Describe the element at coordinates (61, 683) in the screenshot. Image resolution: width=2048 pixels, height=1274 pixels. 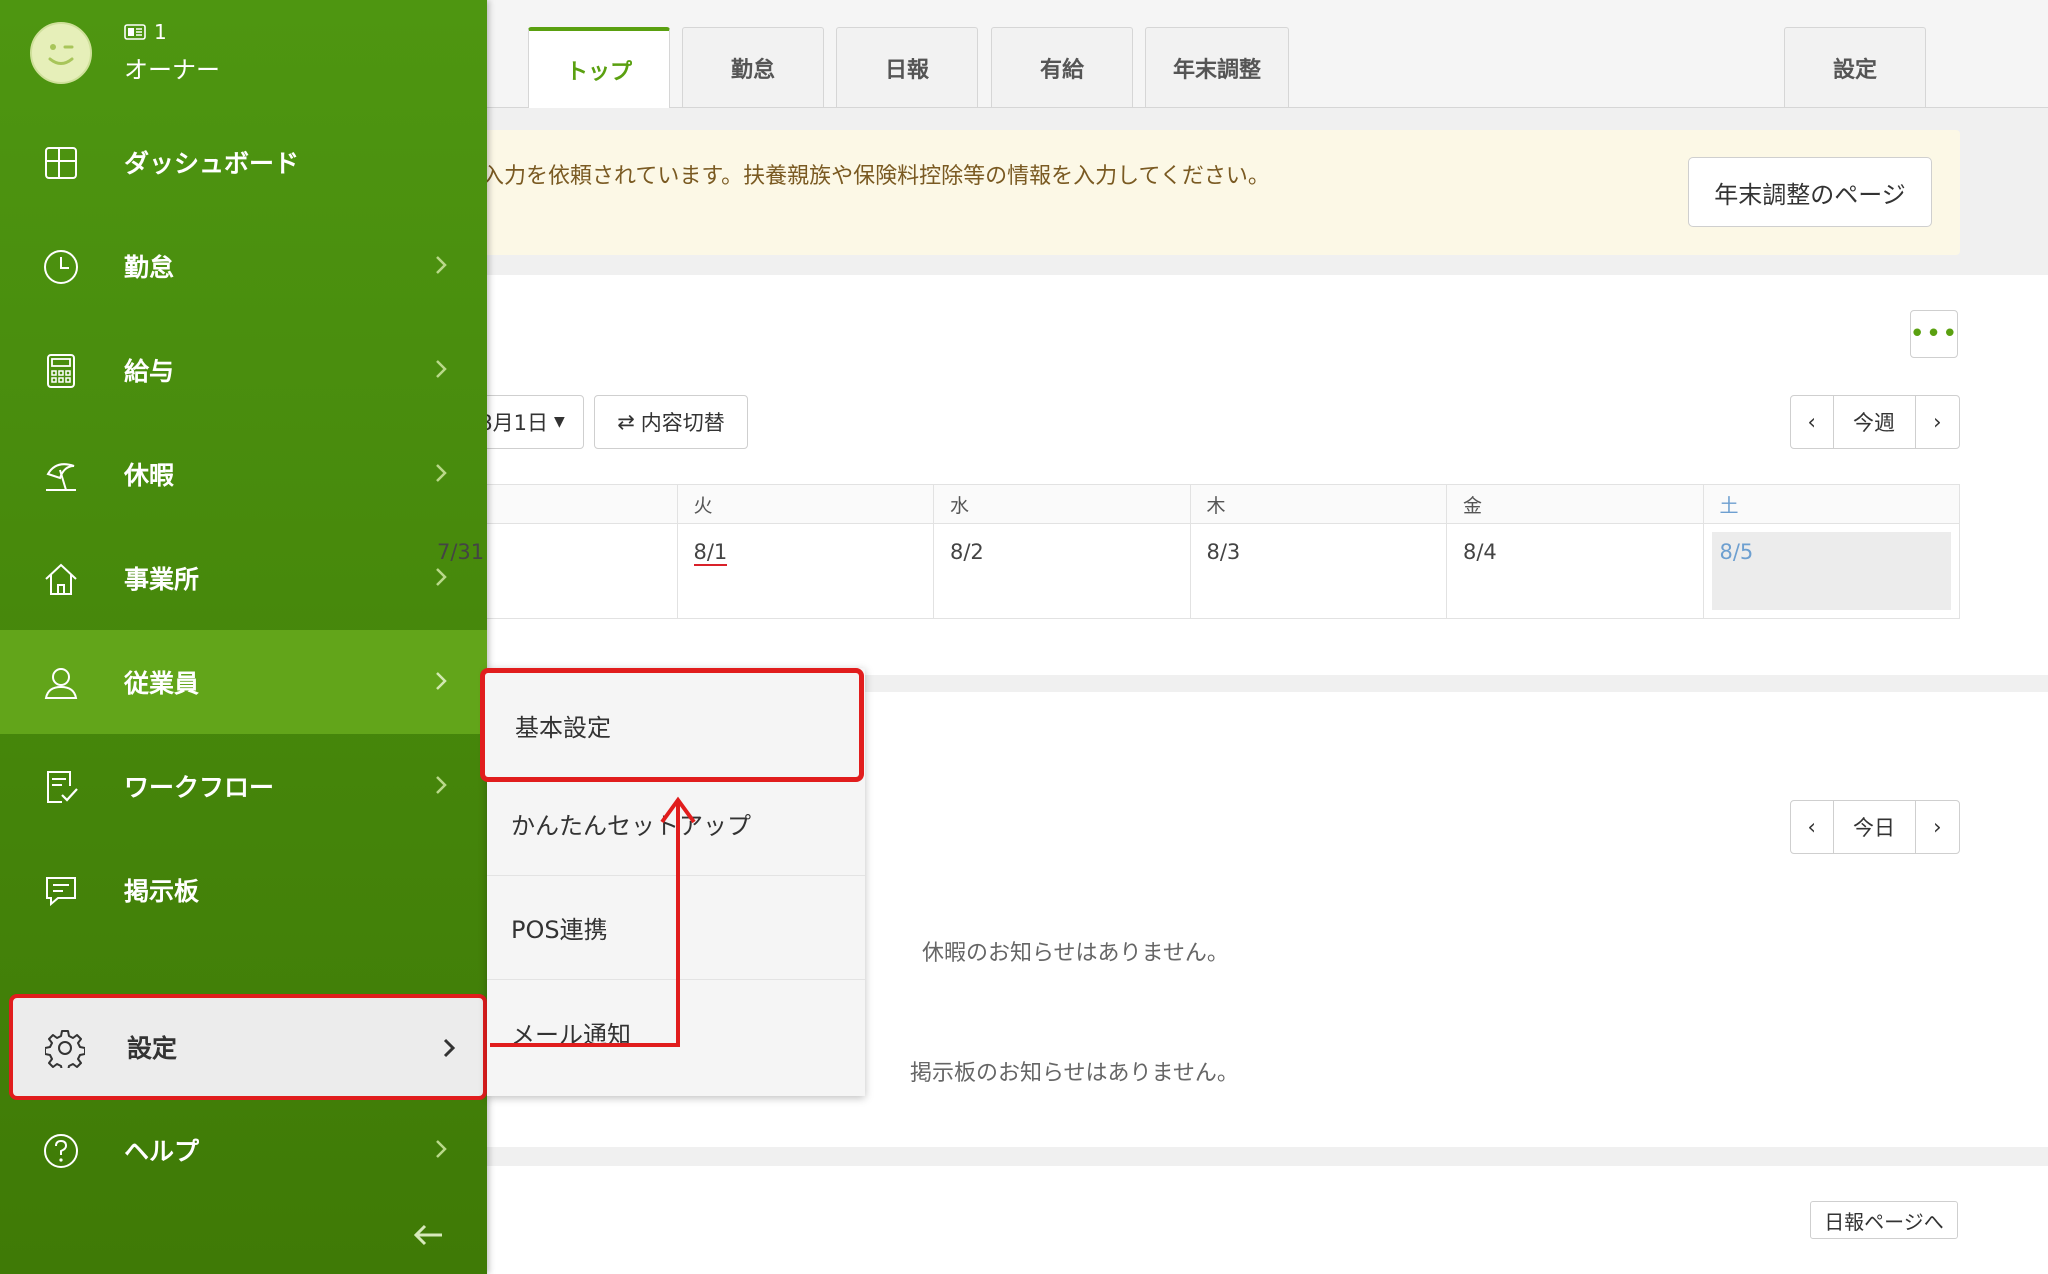
I see `person-icon` at that location.